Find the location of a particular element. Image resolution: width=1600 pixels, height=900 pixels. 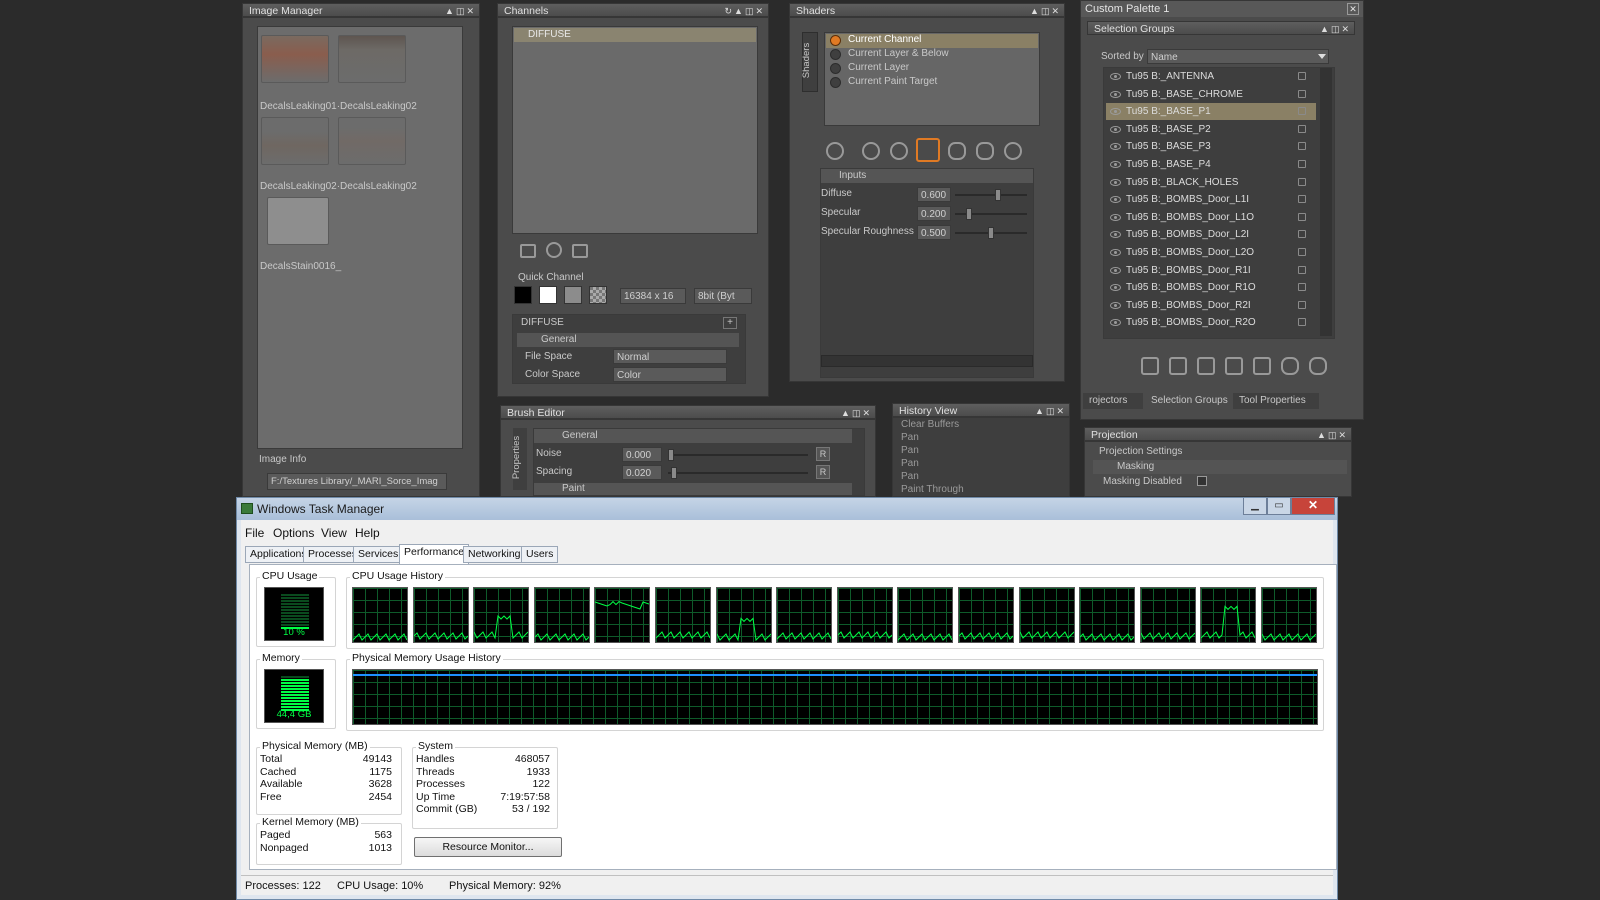

remove-shader-icon is located at coordinates (899, 151).